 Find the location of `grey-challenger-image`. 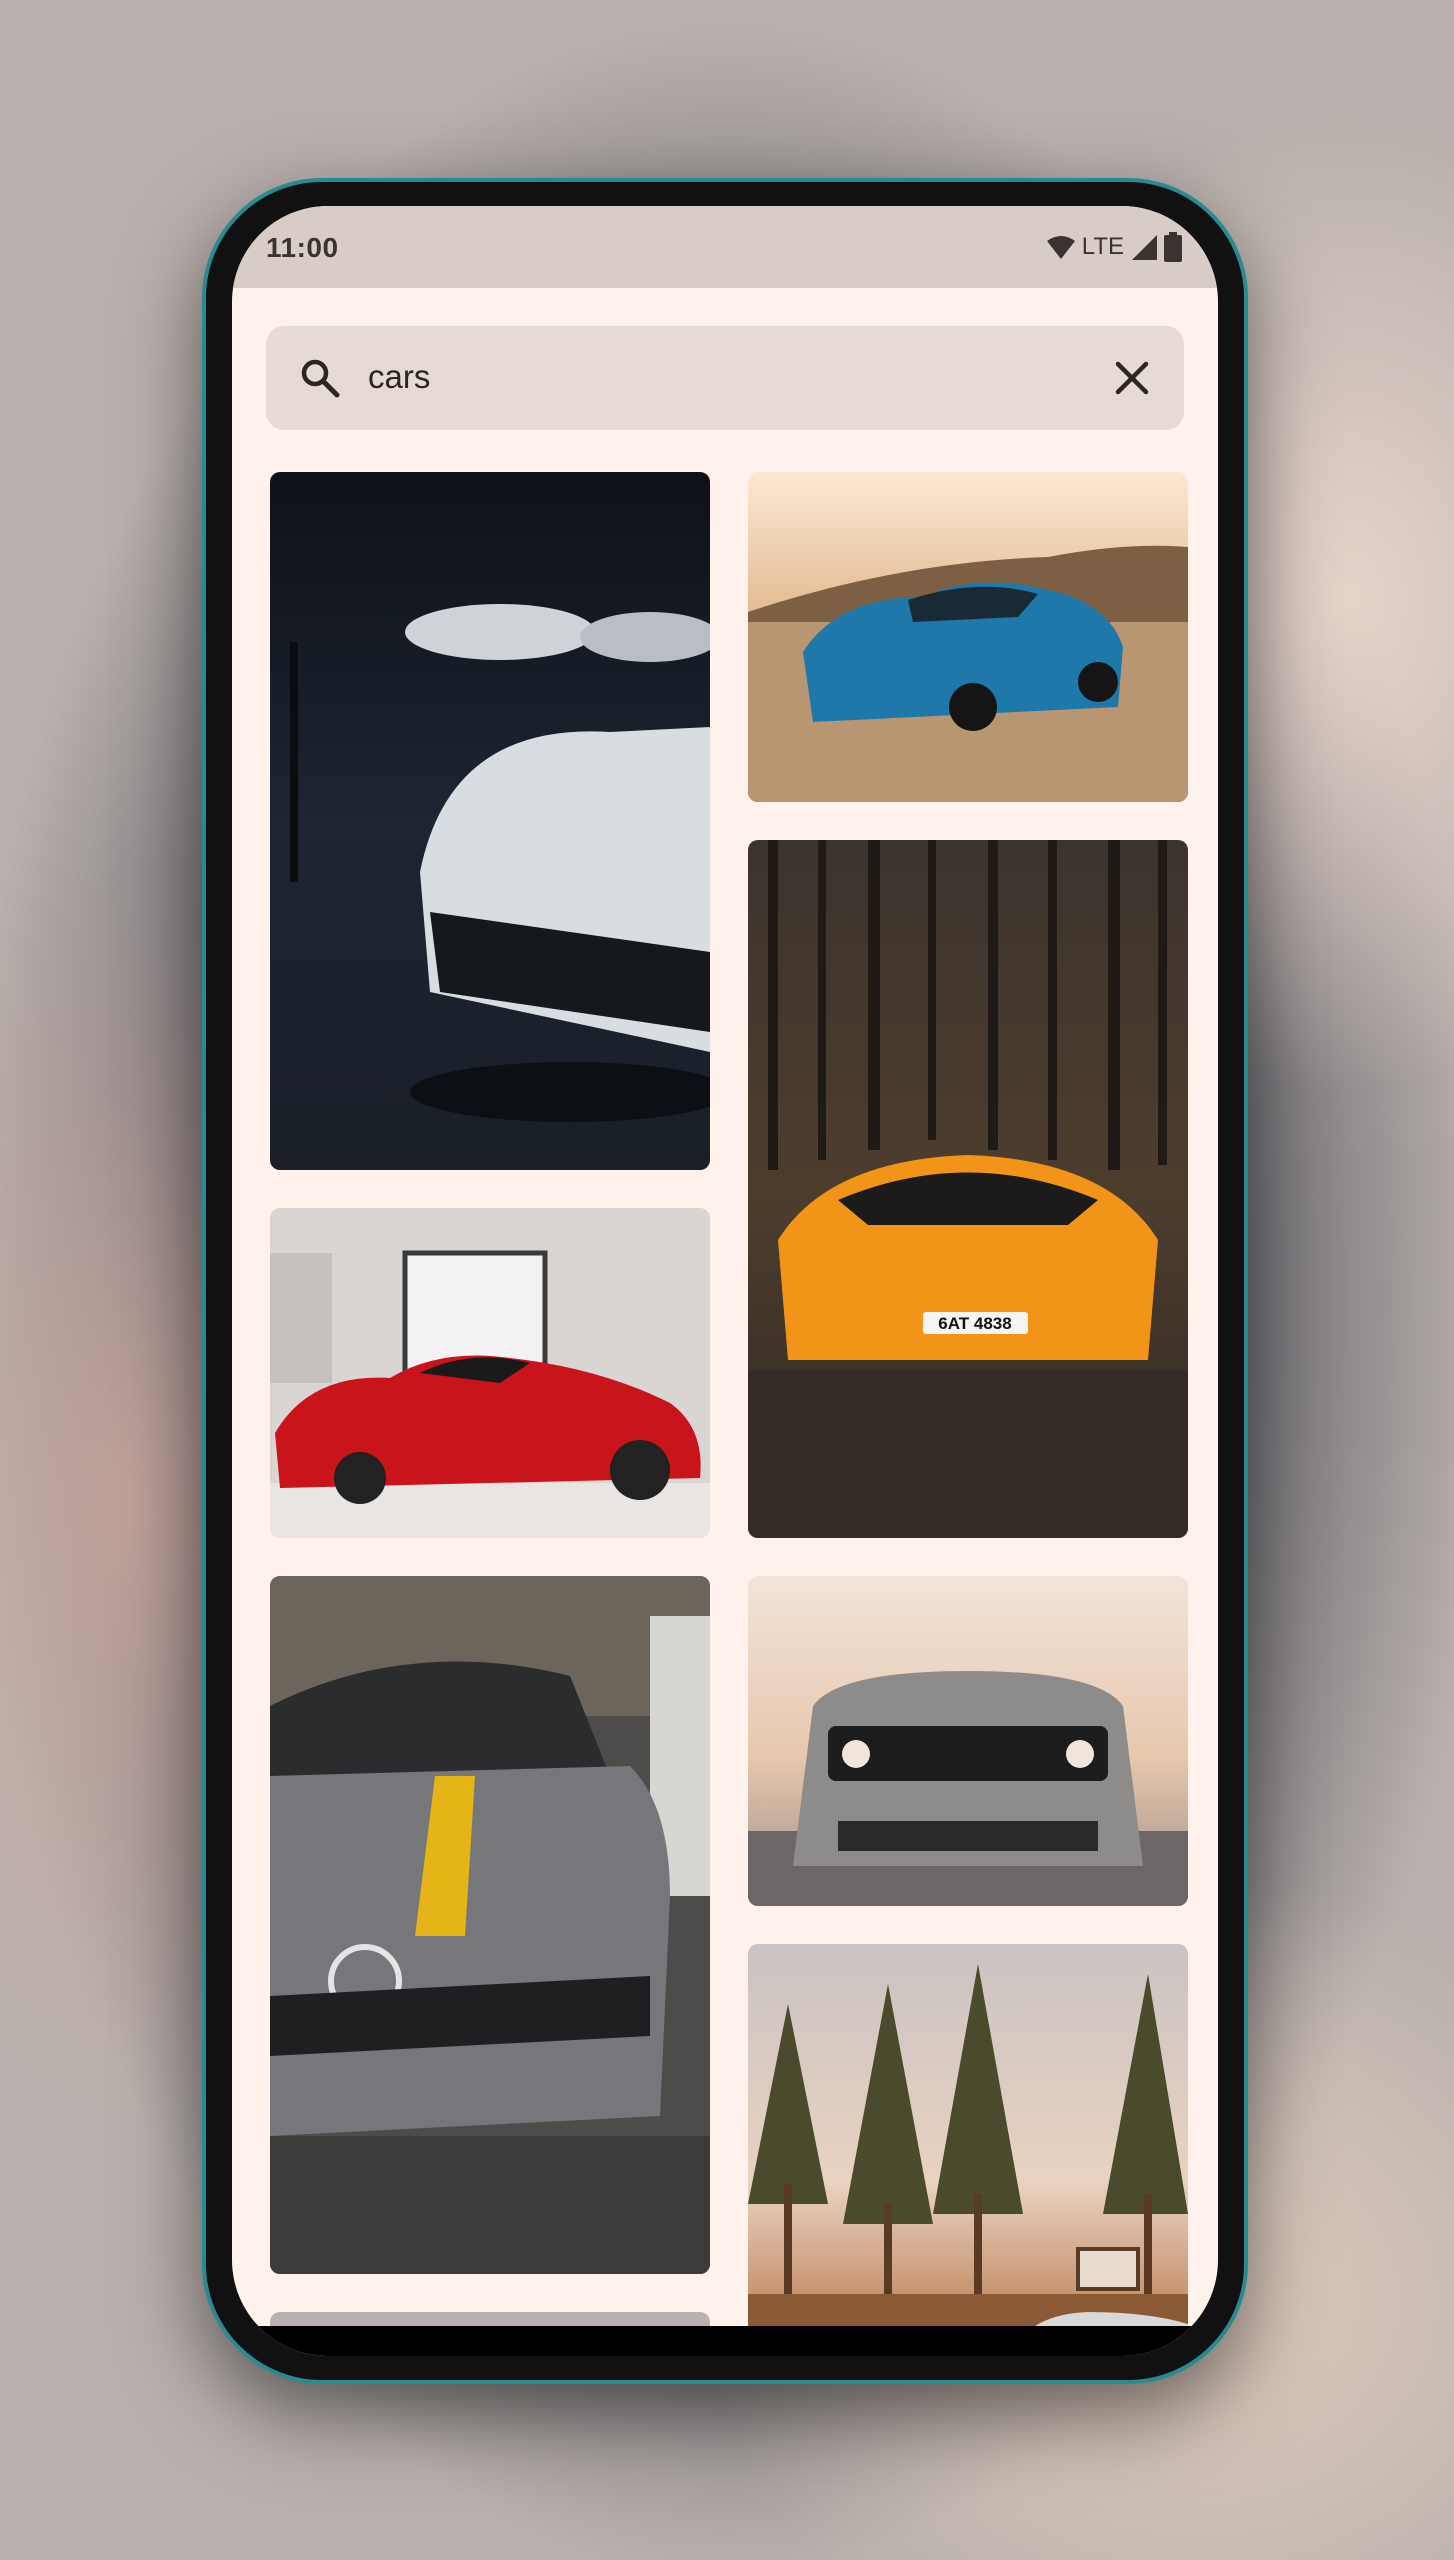

grey-challenger-image is located at coordinates (968, 1741).